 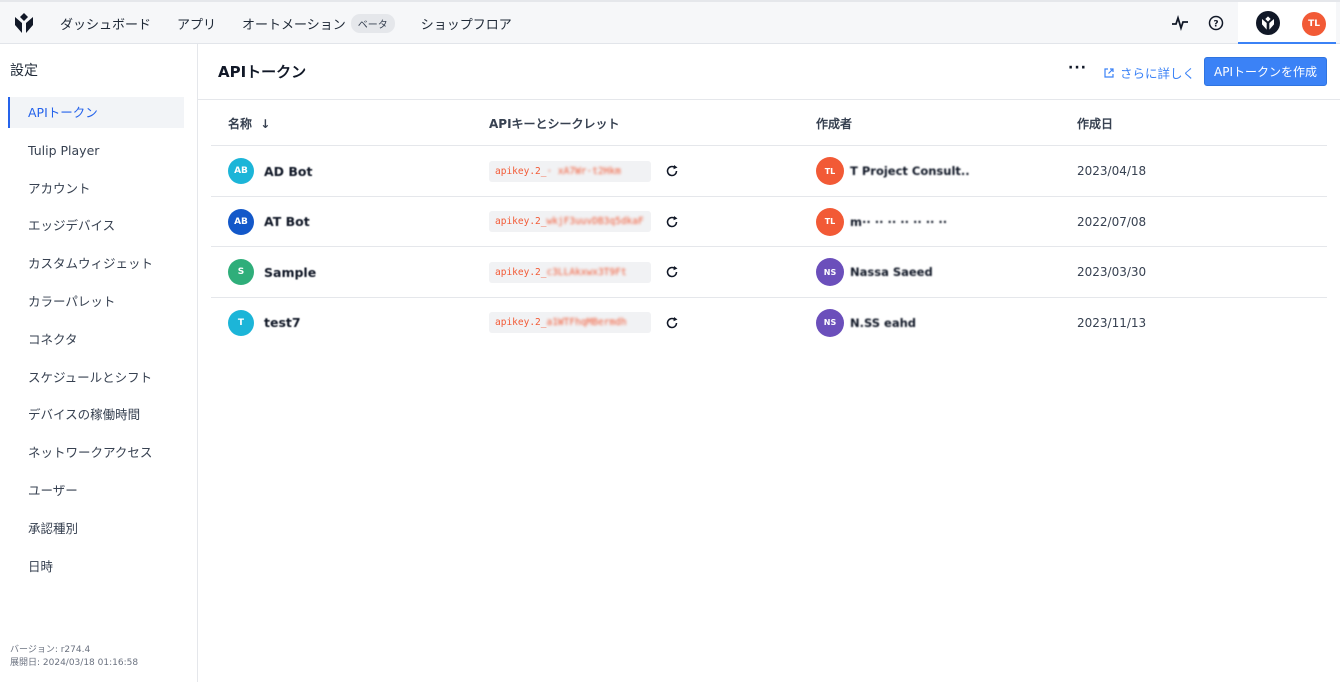 What do you see at coordinates (99, 456) in the screenshot?
I see `sidebar-item-network-access: ネットワークアクセス` at bounding box center [99, 456].